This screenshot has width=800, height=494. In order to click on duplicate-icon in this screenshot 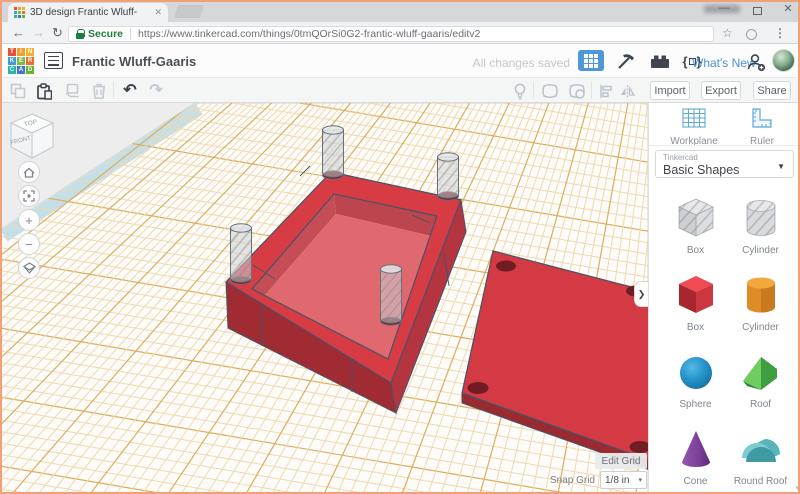, I will do `click(72, 91)`.